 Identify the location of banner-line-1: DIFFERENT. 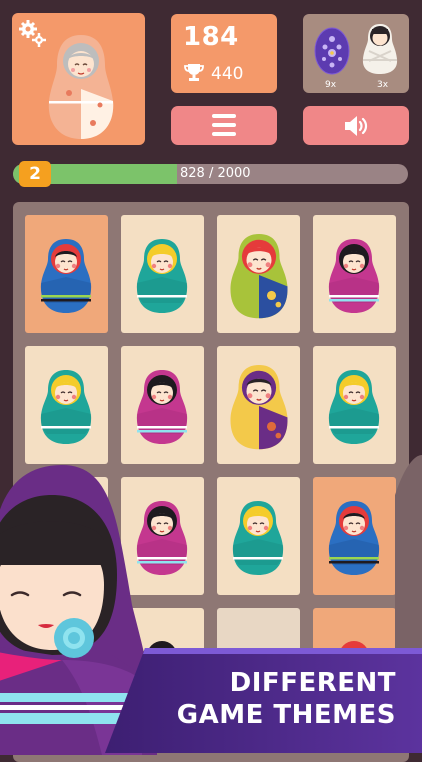
(312, 683).